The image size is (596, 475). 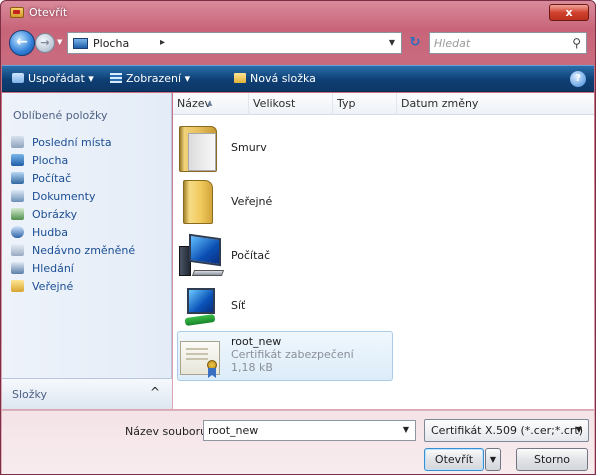 I want to click on close-button: x, so click(x=569, y=12).